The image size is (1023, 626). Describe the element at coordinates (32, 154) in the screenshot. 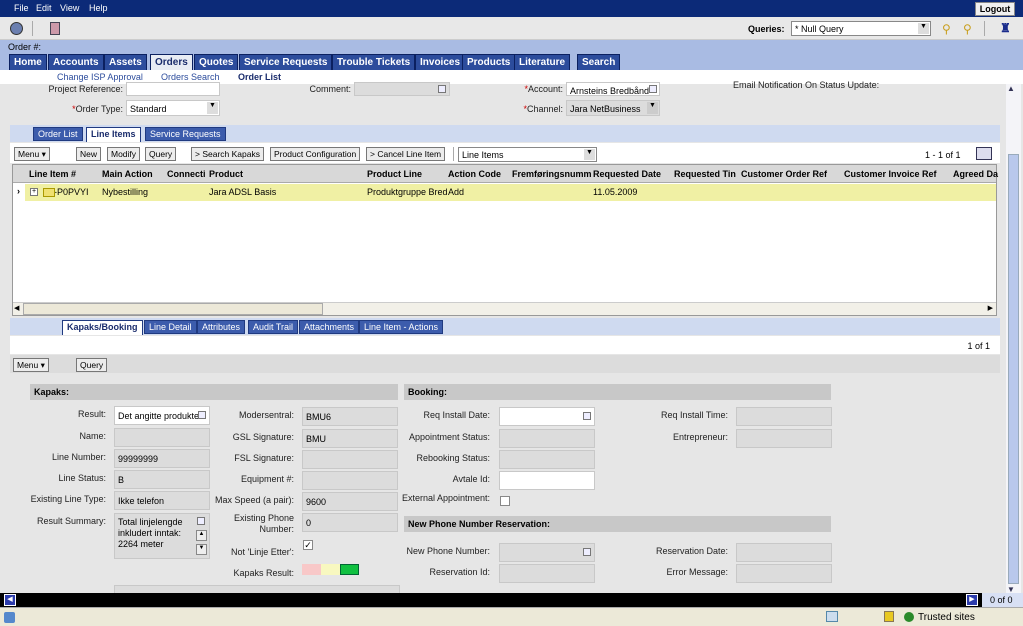

I see `line-items-menu-button: Menu ▾` at that location.